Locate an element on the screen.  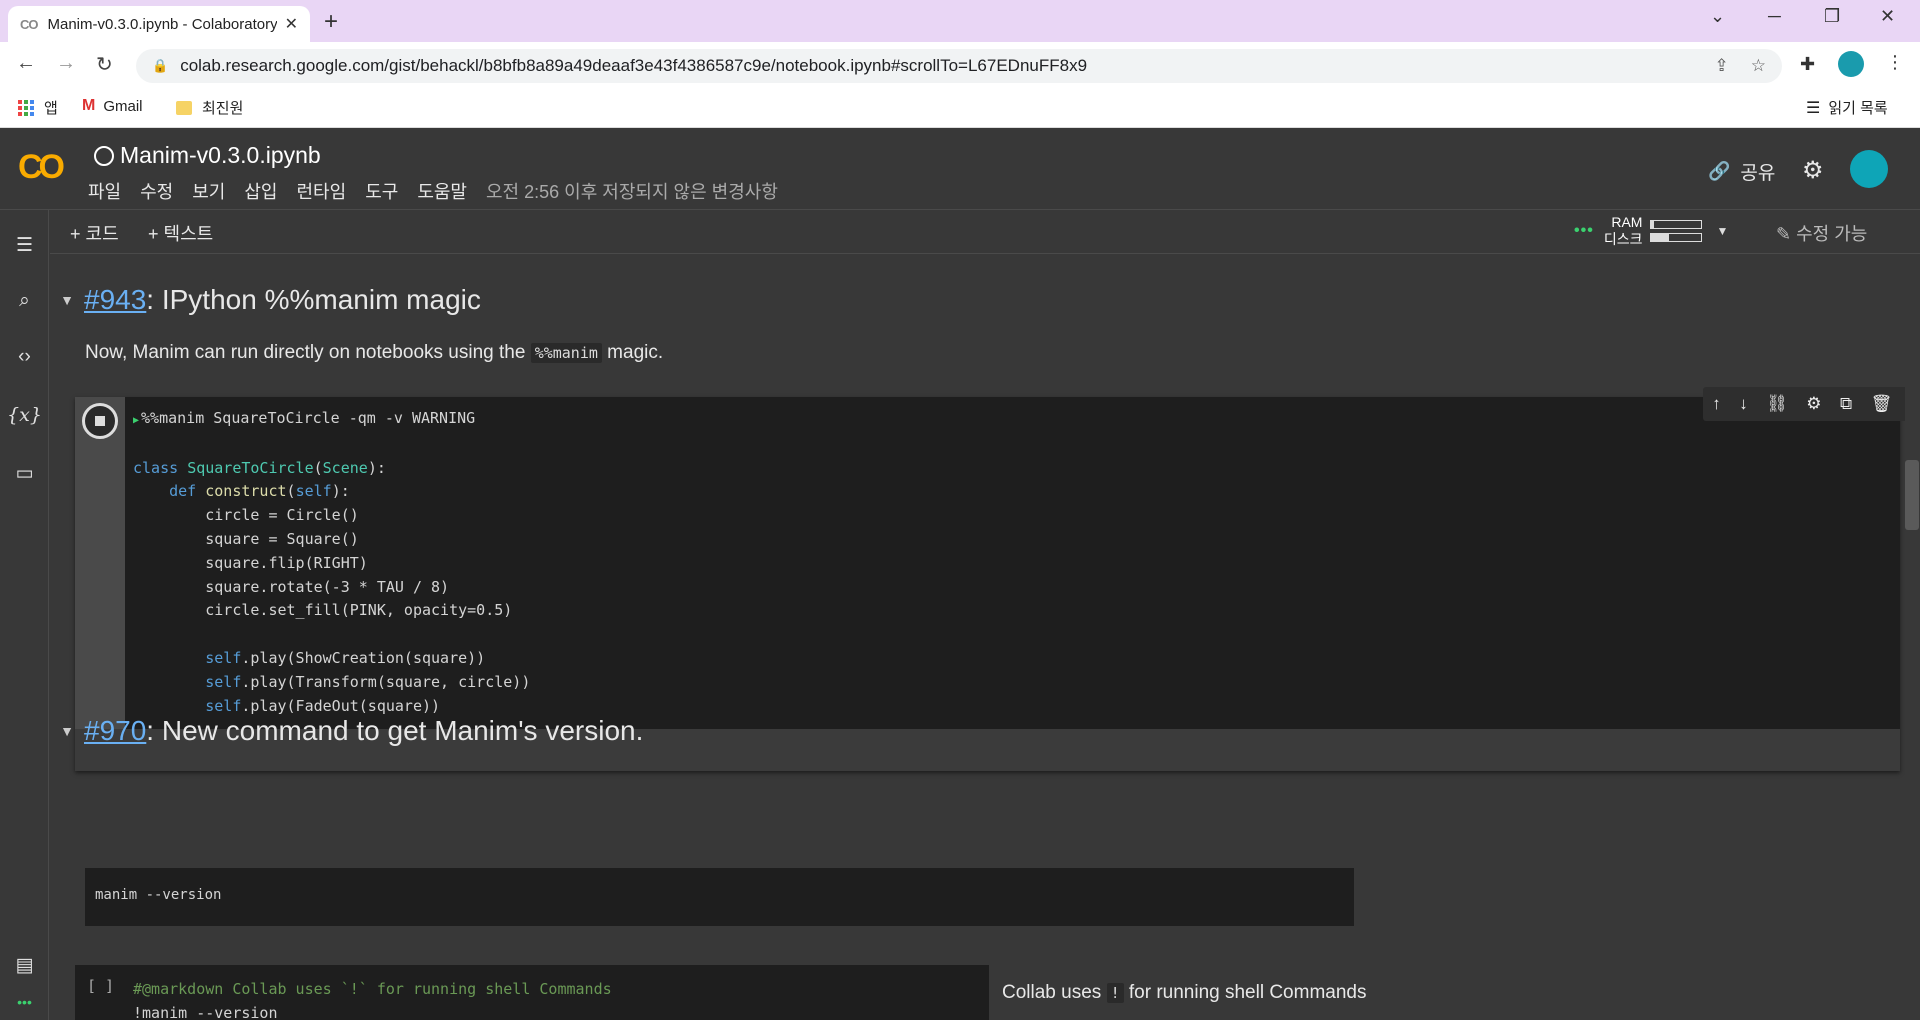
close-window-icon: ✕ is located at coordinates (1887, 16).